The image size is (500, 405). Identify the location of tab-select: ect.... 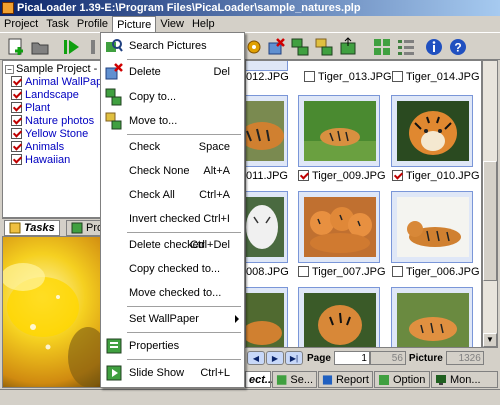
(259, 379).